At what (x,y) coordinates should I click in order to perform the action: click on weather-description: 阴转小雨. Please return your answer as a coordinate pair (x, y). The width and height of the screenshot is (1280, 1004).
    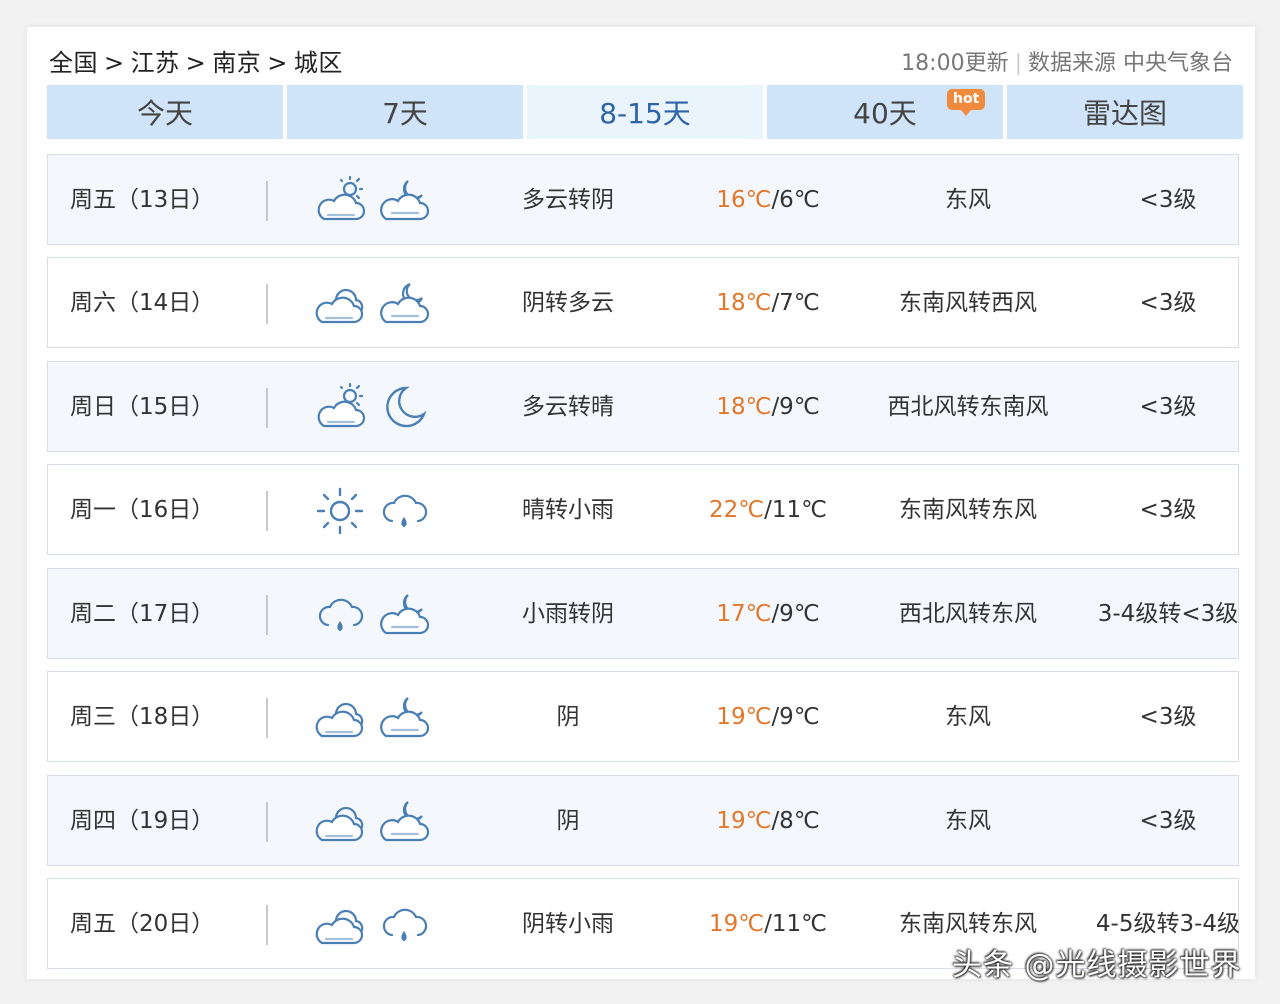
    Looking at the image, I should click on (568, 924).